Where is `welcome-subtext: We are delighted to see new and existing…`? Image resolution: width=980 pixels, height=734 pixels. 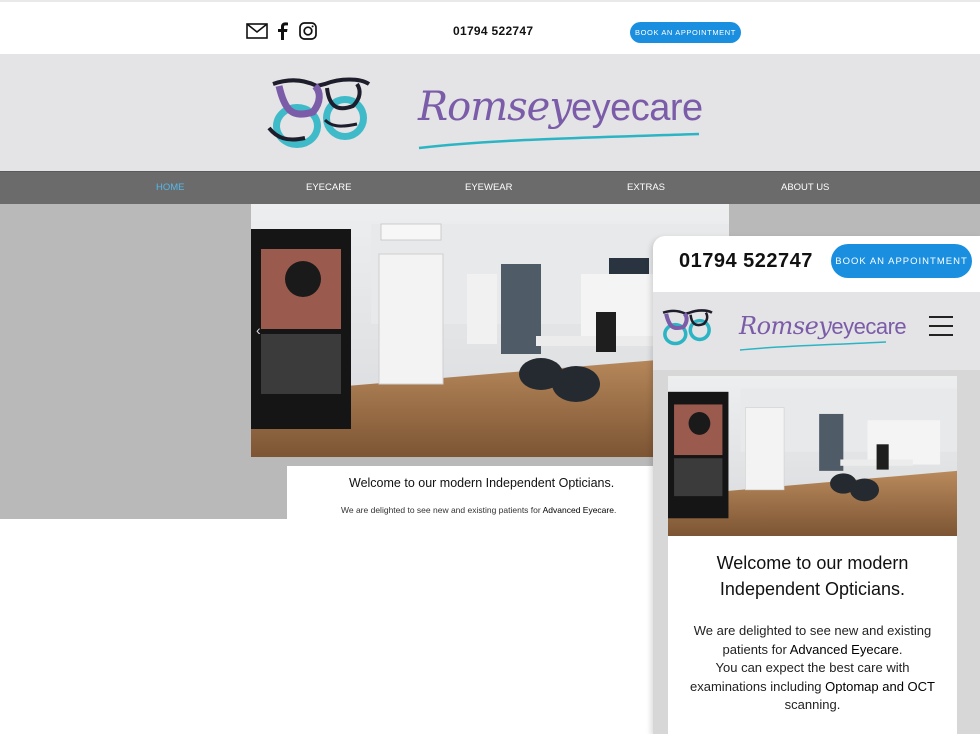
welcome-subtext: We are delighted to see new and existing… is located at coordinates (478, 510).